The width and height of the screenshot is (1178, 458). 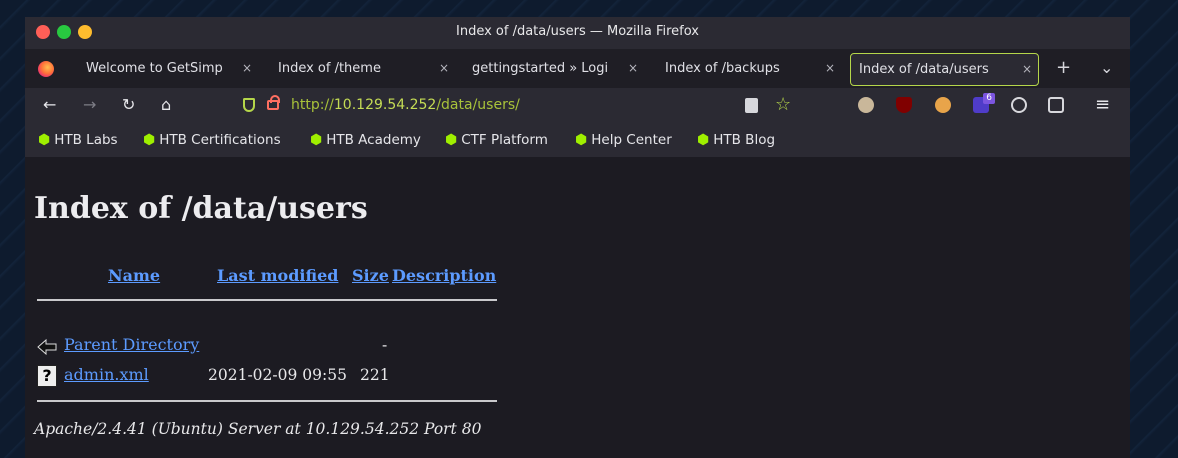 What do you see at coordinates (904, 105) in the screenshot?
I see `ublock-origin-icon` at bounding box center [904, 105].